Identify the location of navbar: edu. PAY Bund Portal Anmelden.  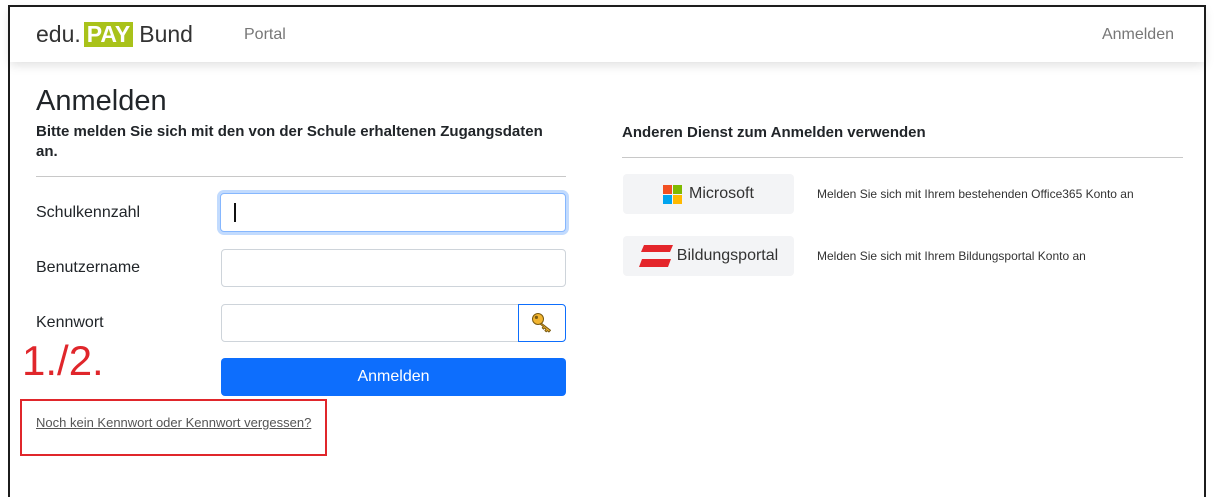
(607, 34).